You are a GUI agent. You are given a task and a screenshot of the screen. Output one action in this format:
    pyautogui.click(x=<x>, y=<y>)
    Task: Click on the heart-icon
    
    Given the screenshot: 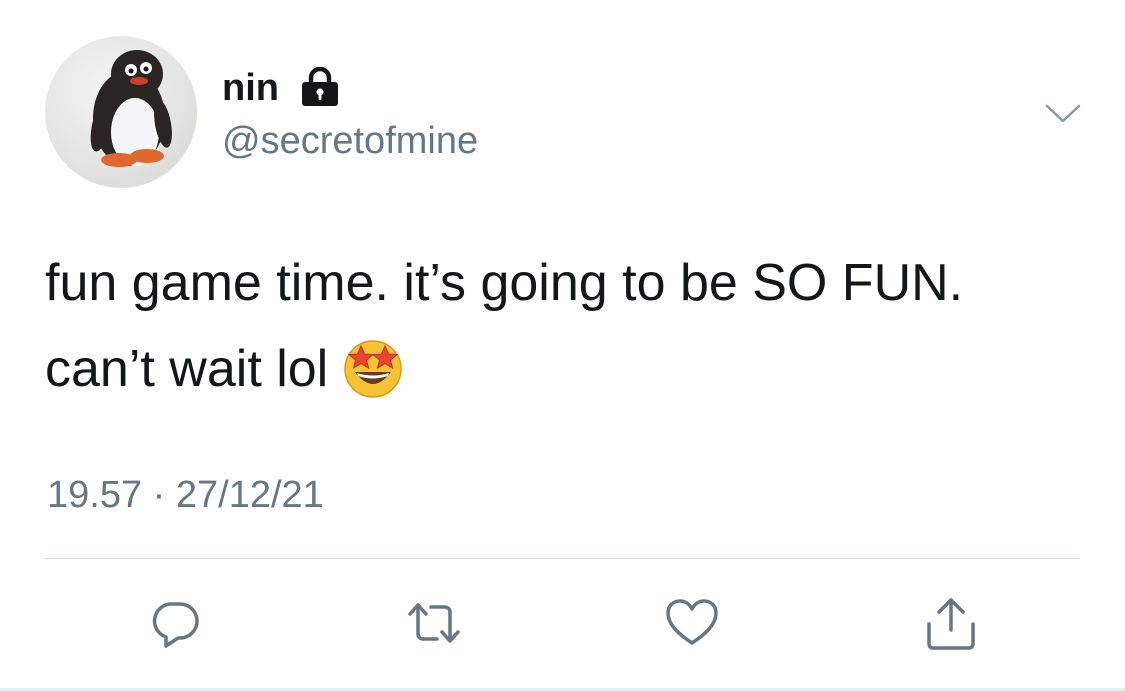 What is the action you would take?
    pyautogui.click(x=692, y=622)
    